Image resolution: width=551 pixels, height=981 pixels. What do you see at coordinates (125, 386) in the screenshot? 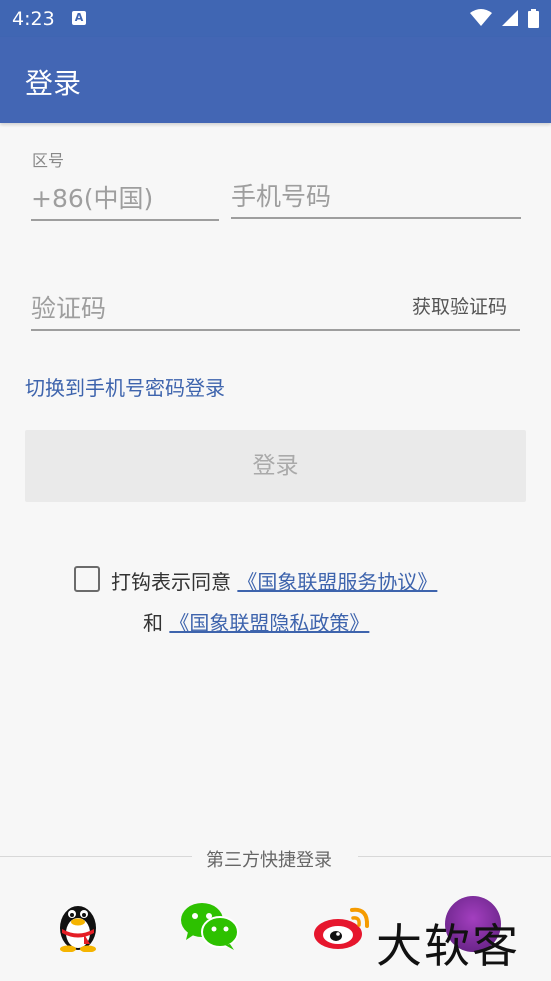
I see `switch-to-password-login-link: 切换到手机号密码登录` at bounding box center [125, 386].